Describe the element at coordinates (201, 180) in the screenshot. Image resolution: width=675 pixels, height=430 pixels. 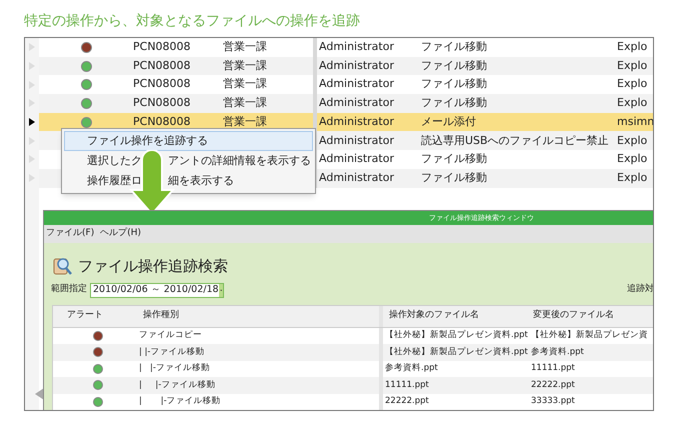
I see `menu-item-label: 細を表示する` at that location.